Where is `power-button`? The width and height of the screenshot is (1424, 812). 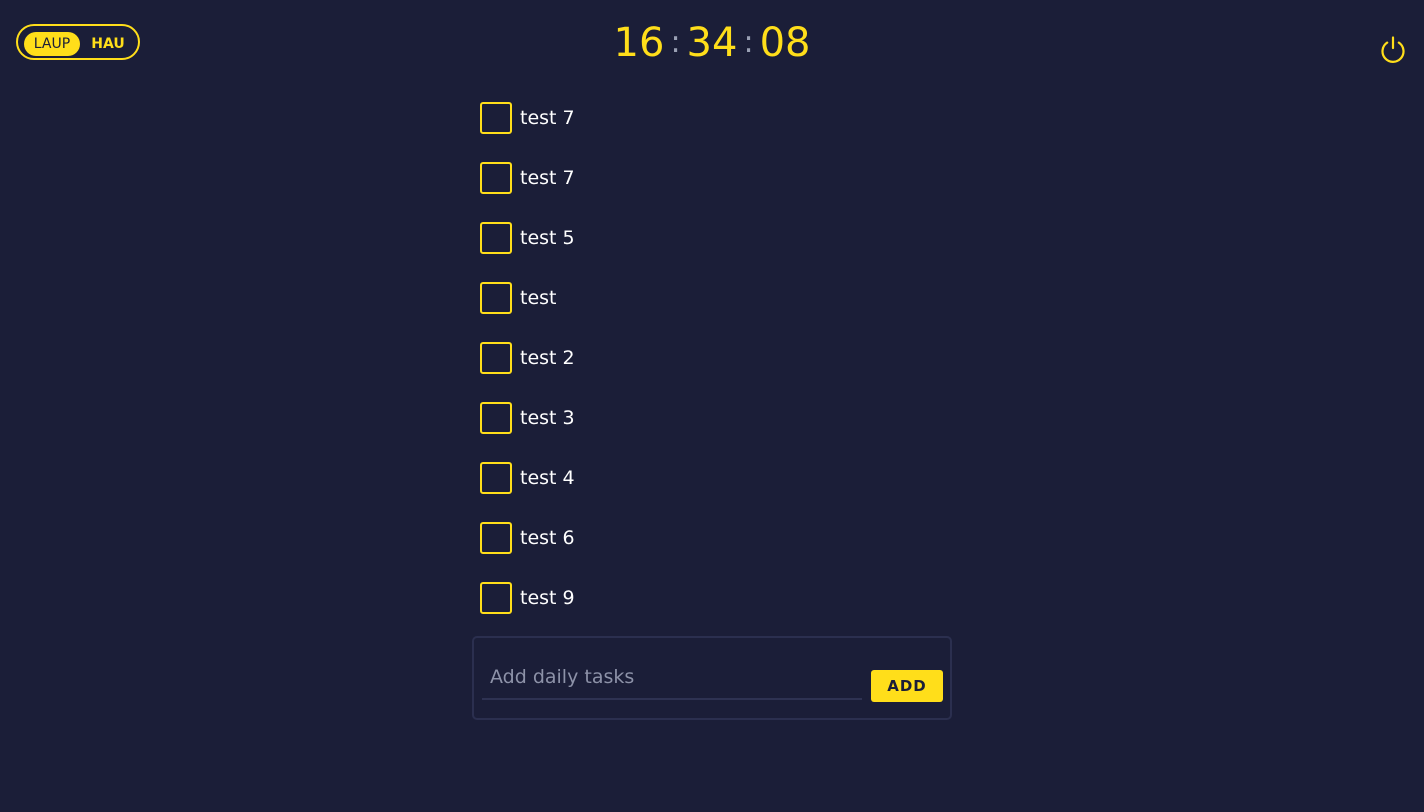
power-button is located at coordinates (1393, 49).